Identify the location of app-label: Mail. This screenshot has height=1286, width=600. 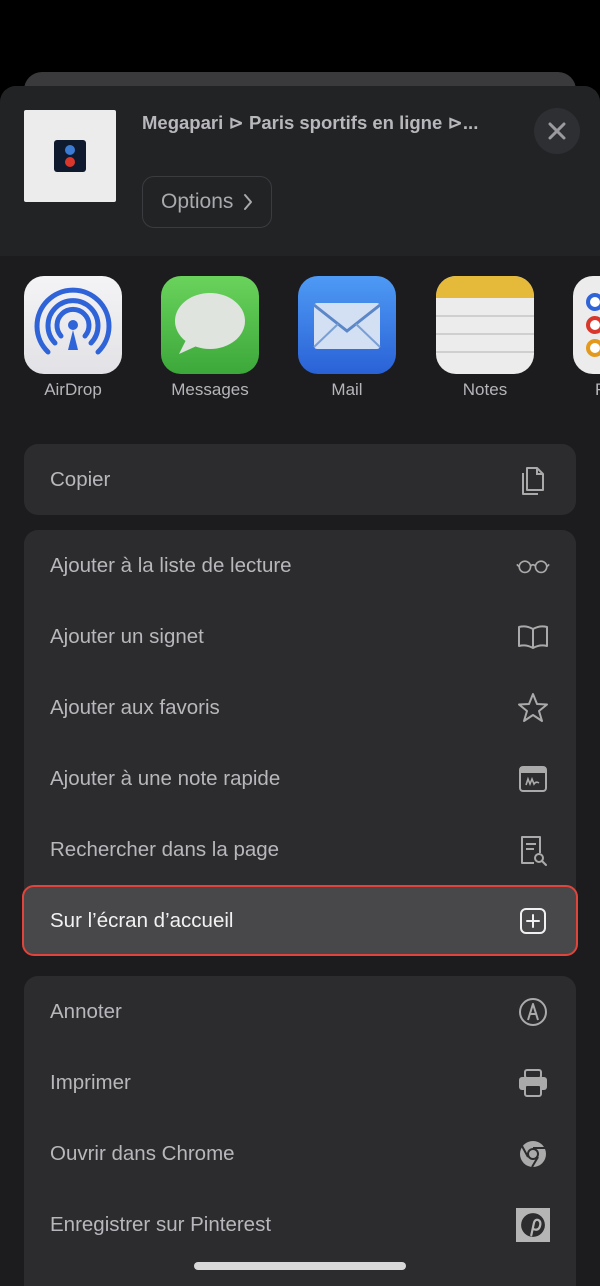
(347, 389).